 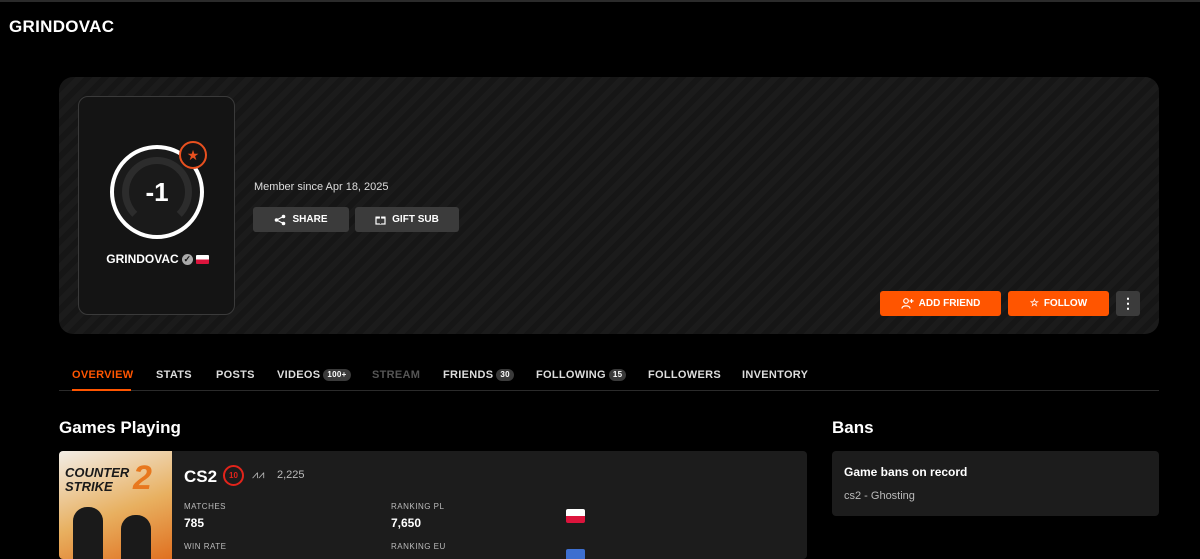 What do you see at coordinates (291, 475) in the screenshot?
I see `elo-value: 2,225` at bounding box center [291, 475].